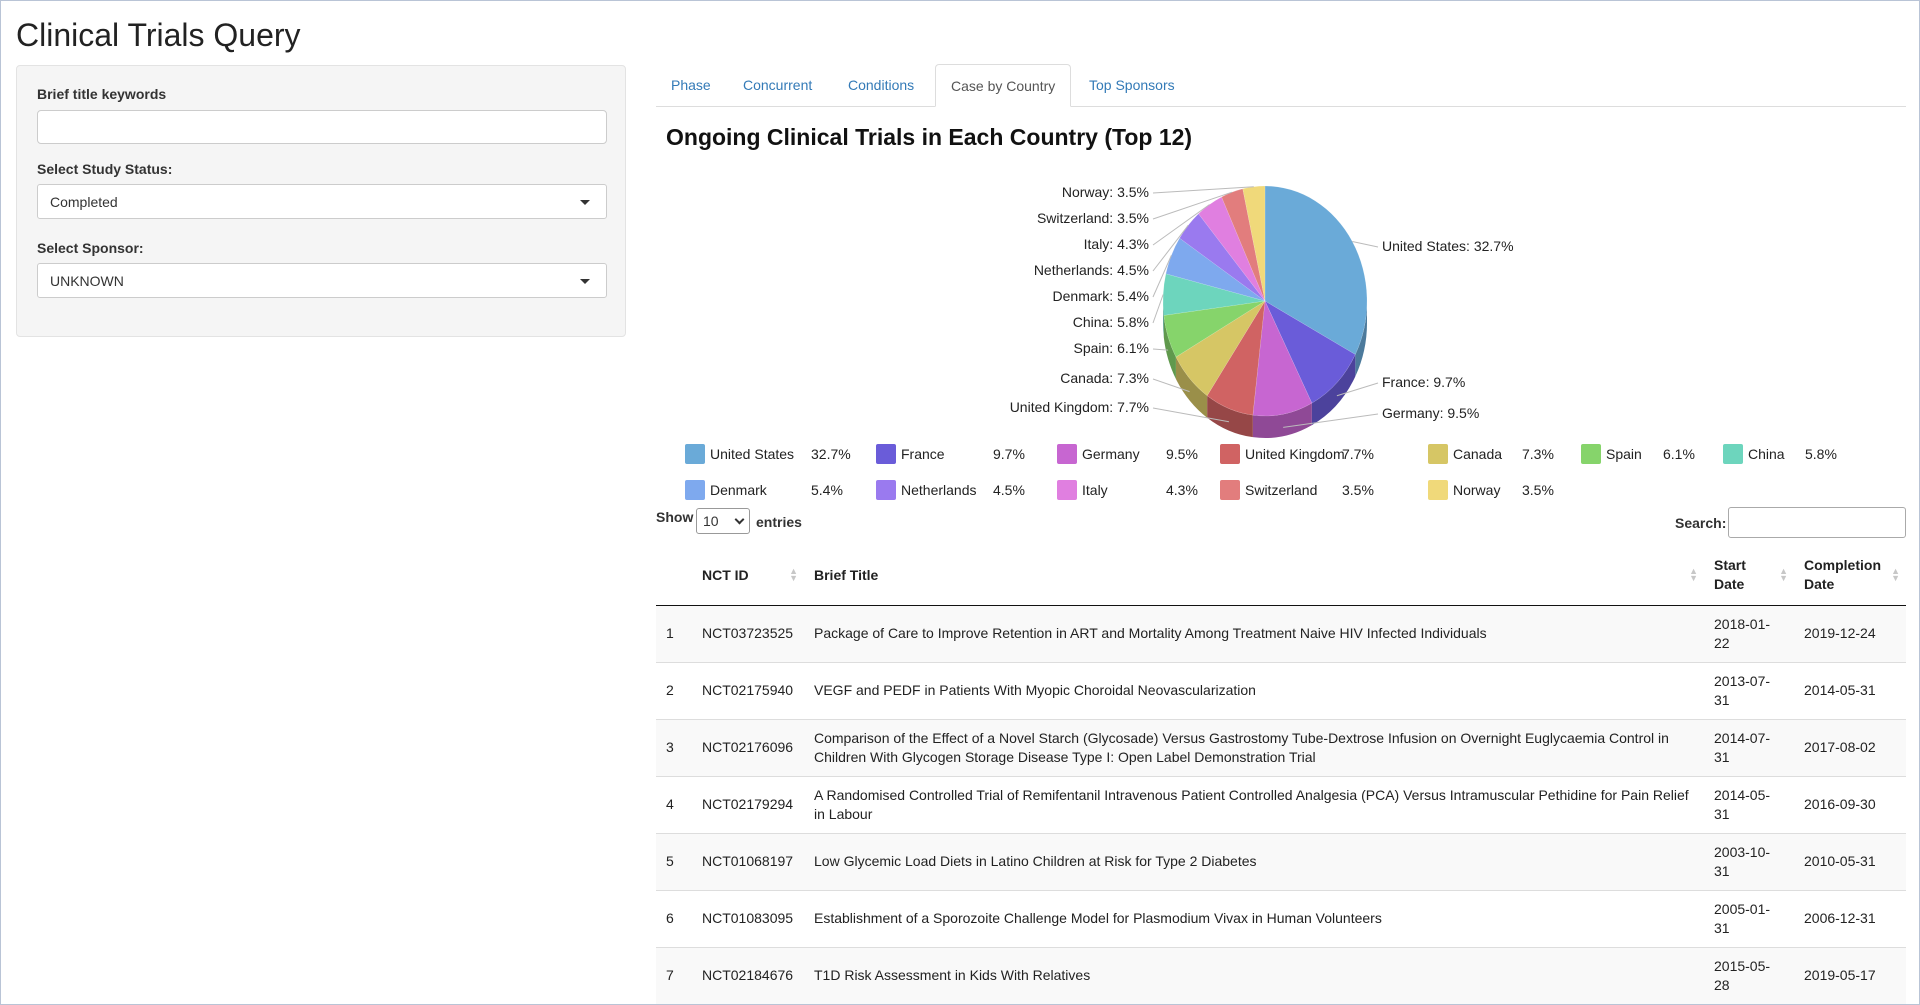  I want to click on legend-percent: 4.3%, so click(1182, 490).